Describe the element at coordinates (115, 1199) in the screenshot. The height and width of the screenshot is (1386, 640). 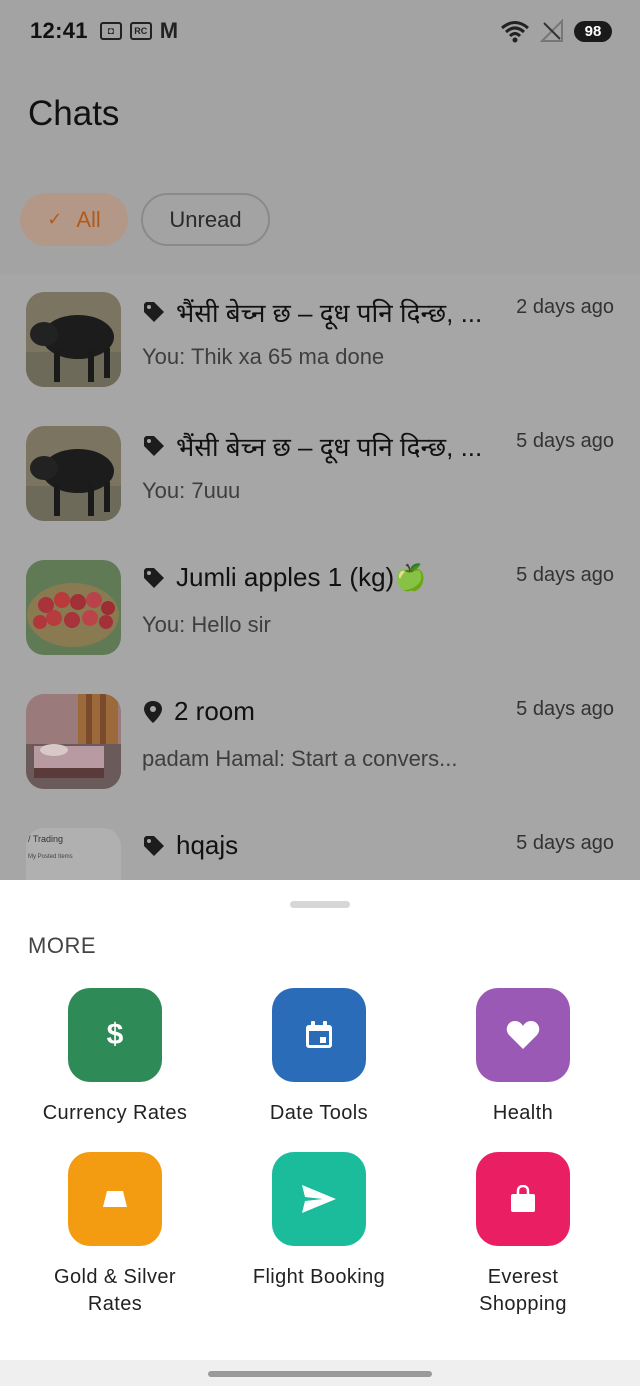
I see `gold-bar-icon` at that location.